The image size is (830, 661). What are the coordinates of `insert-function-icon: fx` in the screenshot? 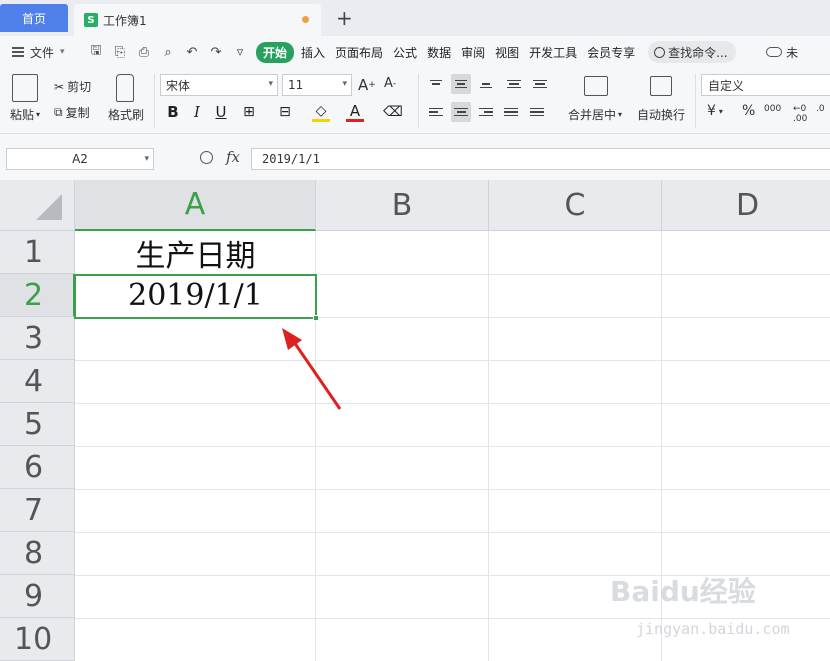 It's located at (233, 157).